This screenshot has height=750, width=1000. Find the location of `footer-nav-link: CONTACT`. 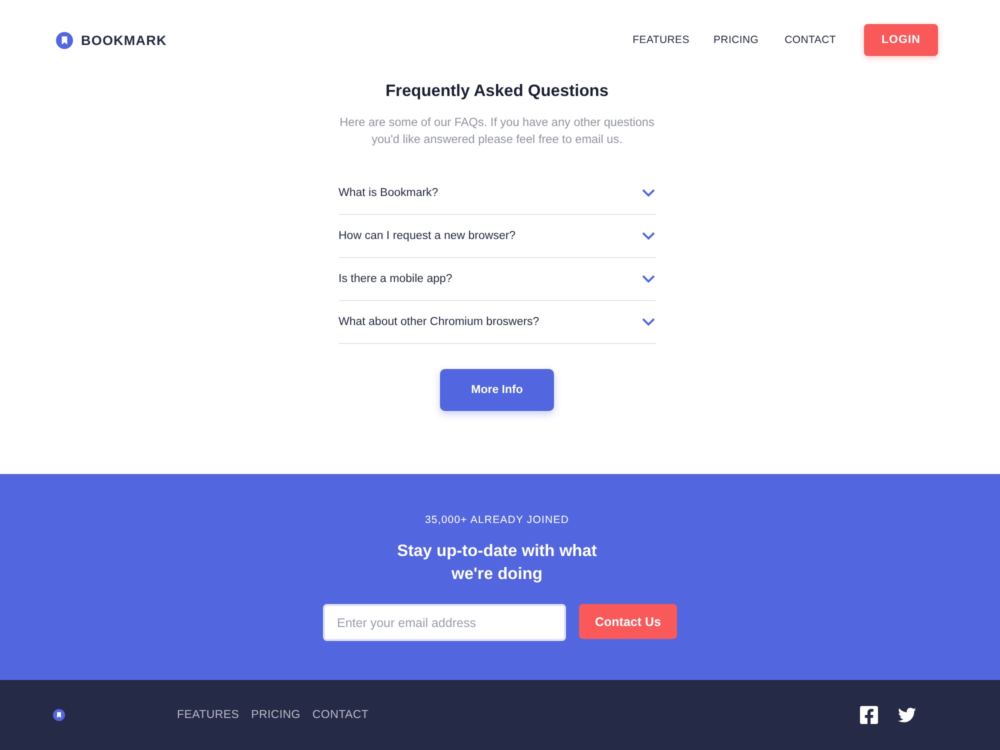

footer-nav-link: CONTACT is located at coordinates (340, 715).